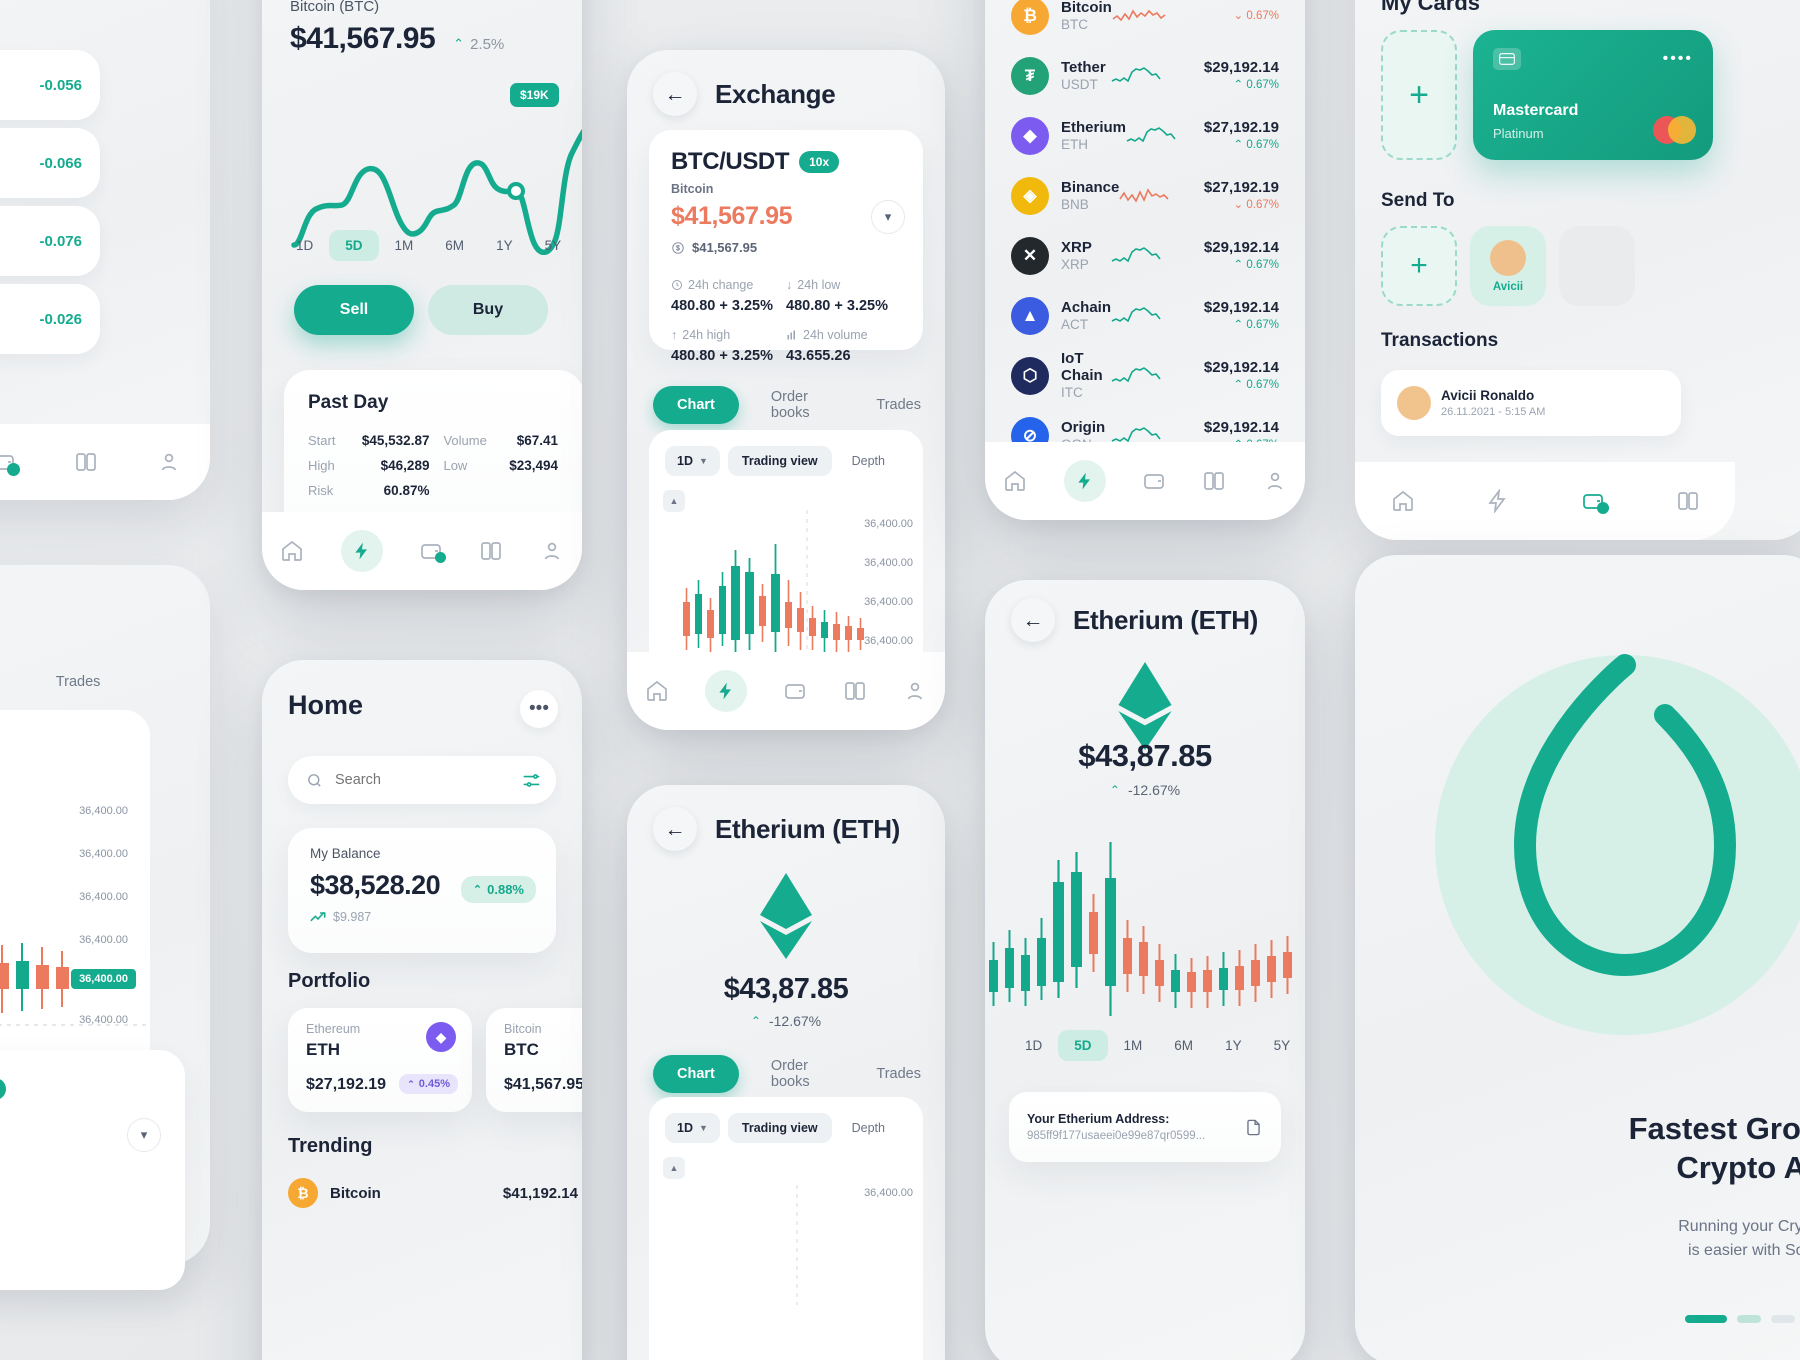  Describe the element at coordinates (50, 163) in the screenshot. I see `transaction-row: a Horaan .2021 - 2:15 PM -0.066` at that location.